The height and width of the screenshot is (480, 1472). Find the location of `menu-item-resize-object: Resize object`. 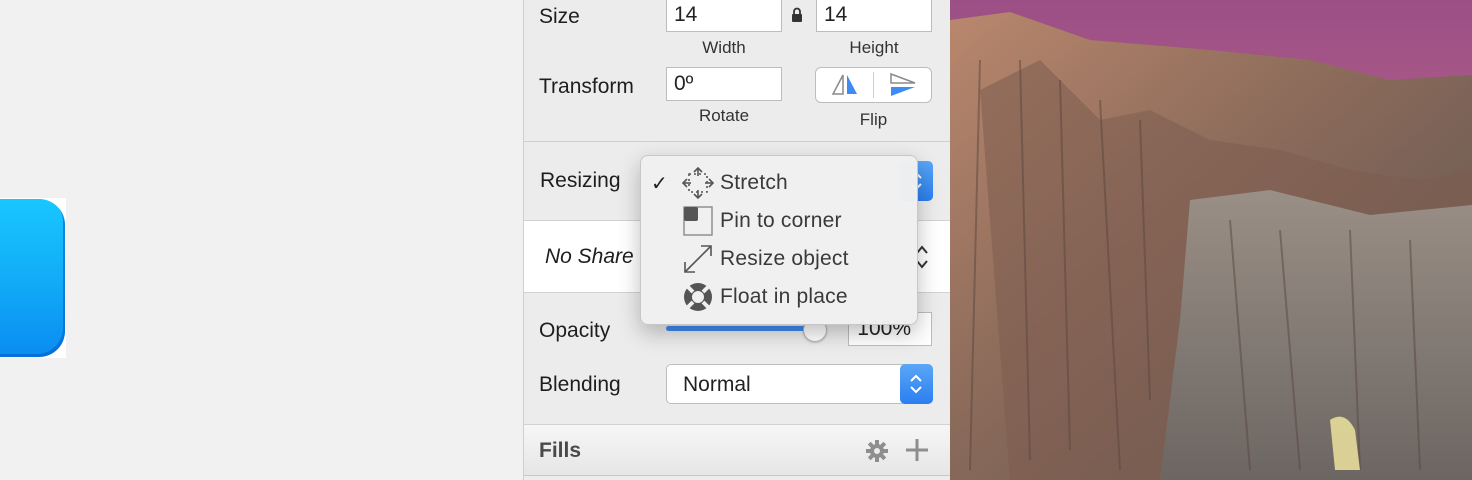

menu-item-resize-object: Resize object is located at coordinates (779, 259).